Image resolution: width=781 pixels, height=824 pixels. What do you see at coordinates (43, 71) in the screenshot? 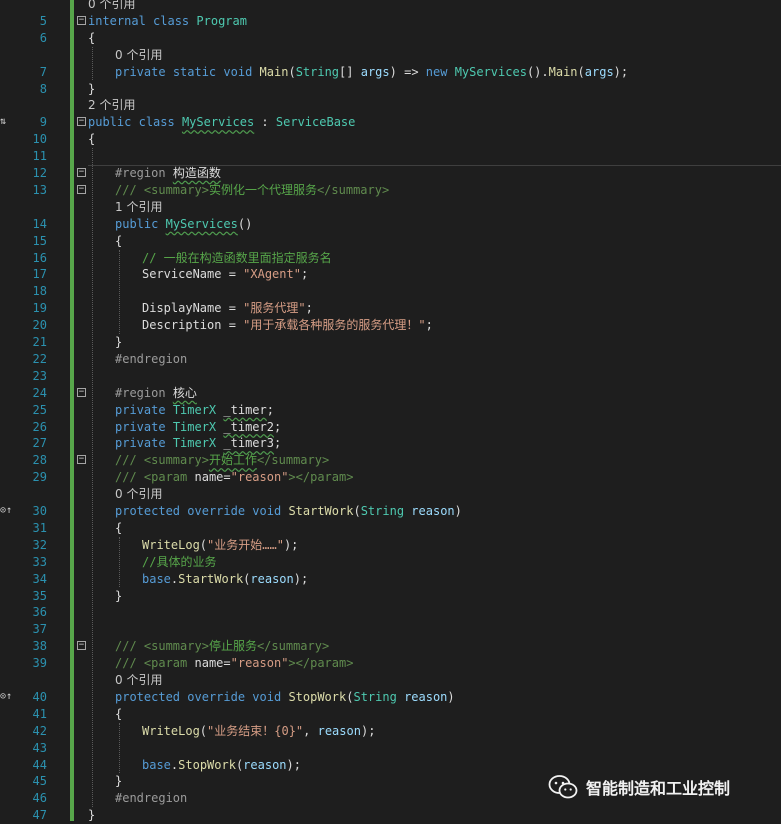
I see `line-number: 7` at bounding box center [43, 71].